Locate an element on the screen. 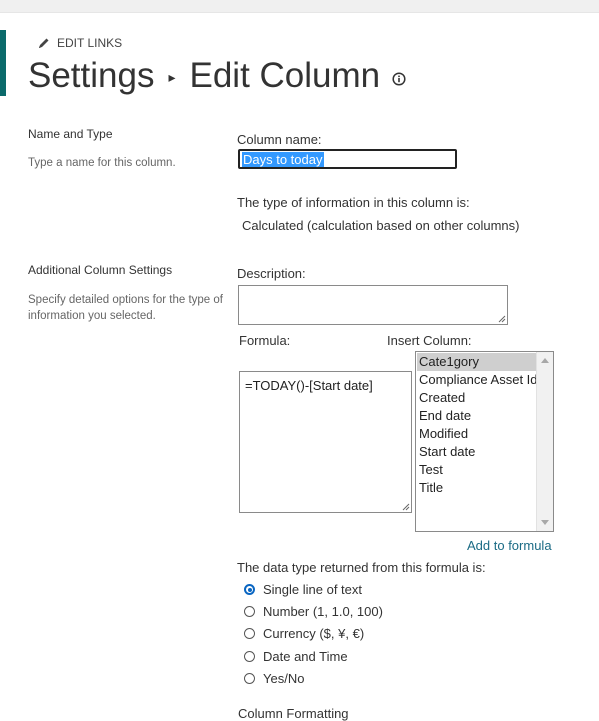 This screenshot has height=721, width=599. formula-textarea: =TODAY()-[Start date] is located at coordinates (325, 442).